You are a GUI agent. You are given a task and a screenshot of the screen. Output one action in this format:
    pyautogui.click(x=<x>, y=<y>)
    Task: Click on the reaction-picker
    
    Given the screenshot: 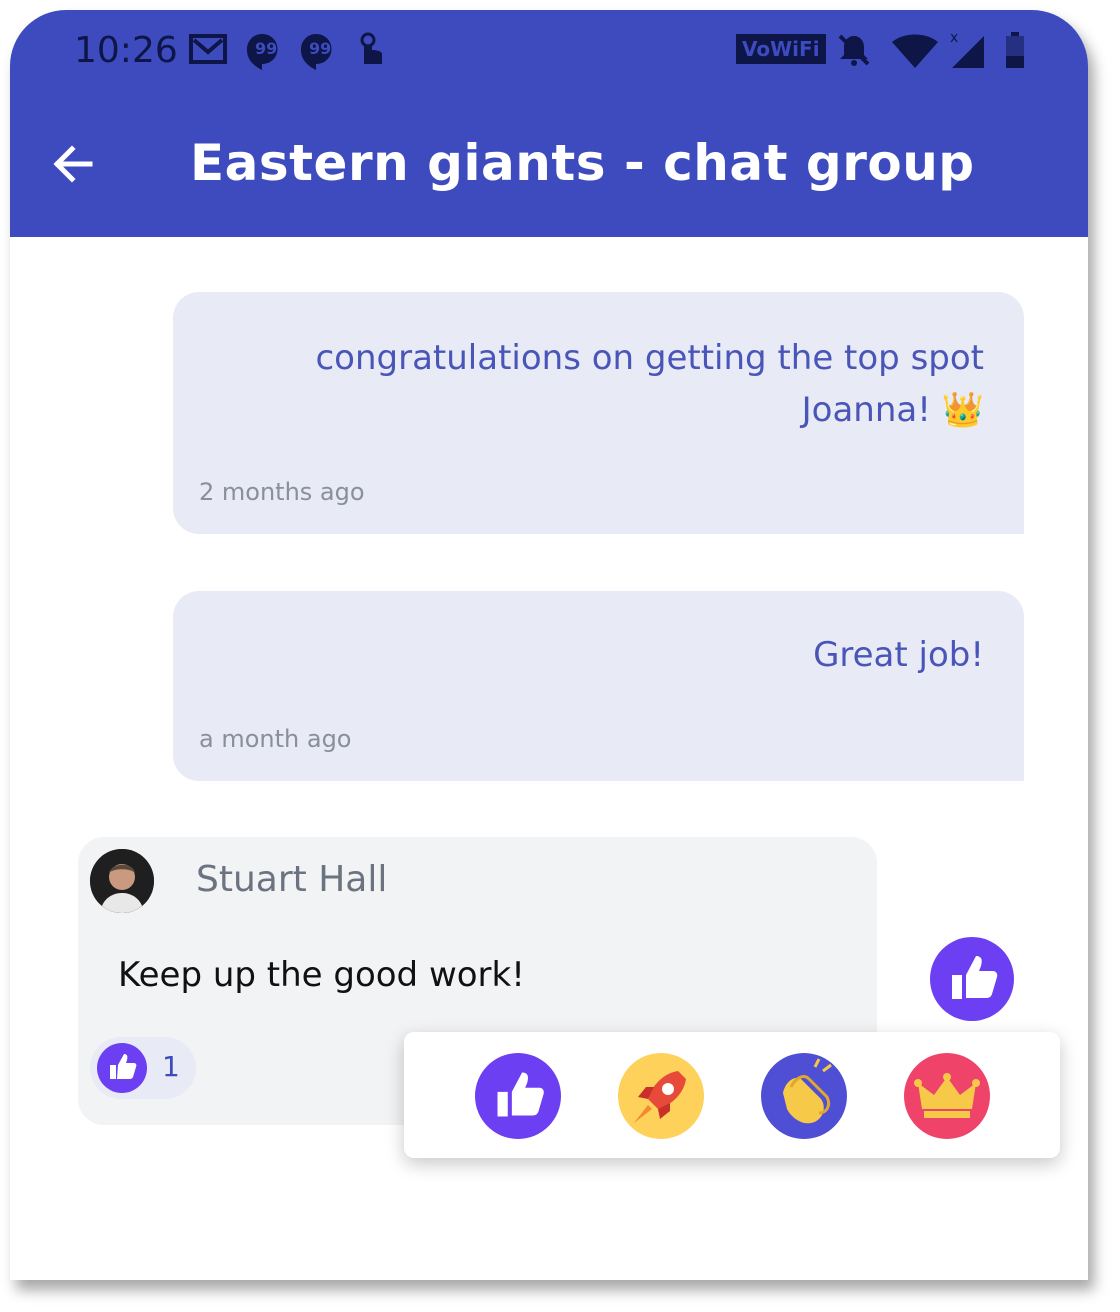 What is the action you would take?
    pyautogui.click(x=732, y=1095)
    